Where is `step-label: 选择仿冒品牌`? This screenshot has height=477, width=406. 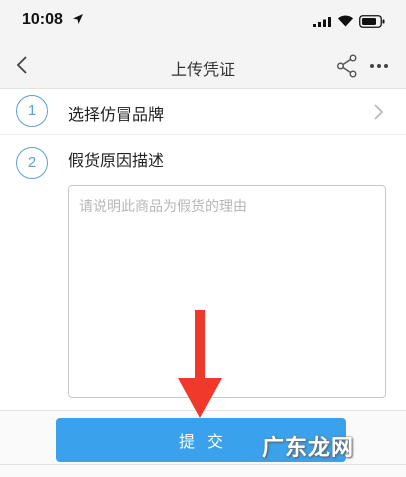
step-label: 选择仿冒品牌 is located at coordinates (116, 114).